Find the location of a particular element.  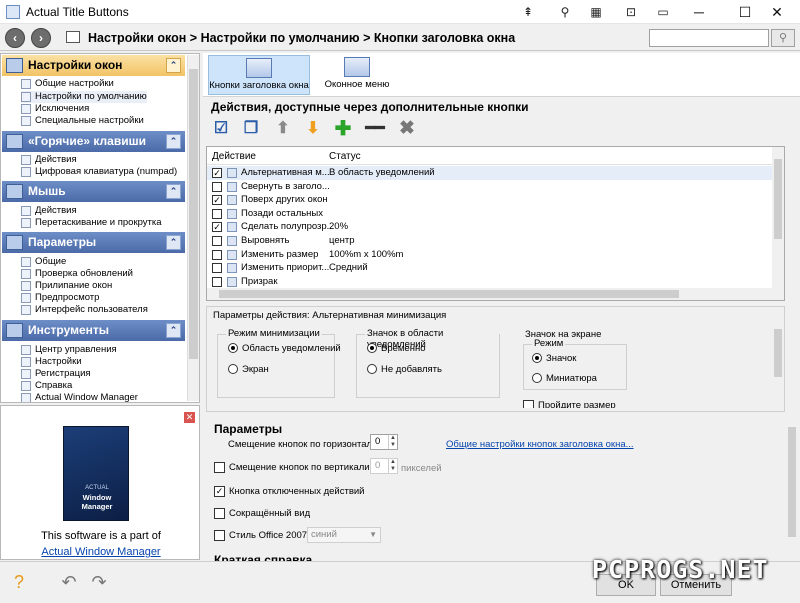

title-extra-button-4: ⊡ is located at coordinates (631, 12).